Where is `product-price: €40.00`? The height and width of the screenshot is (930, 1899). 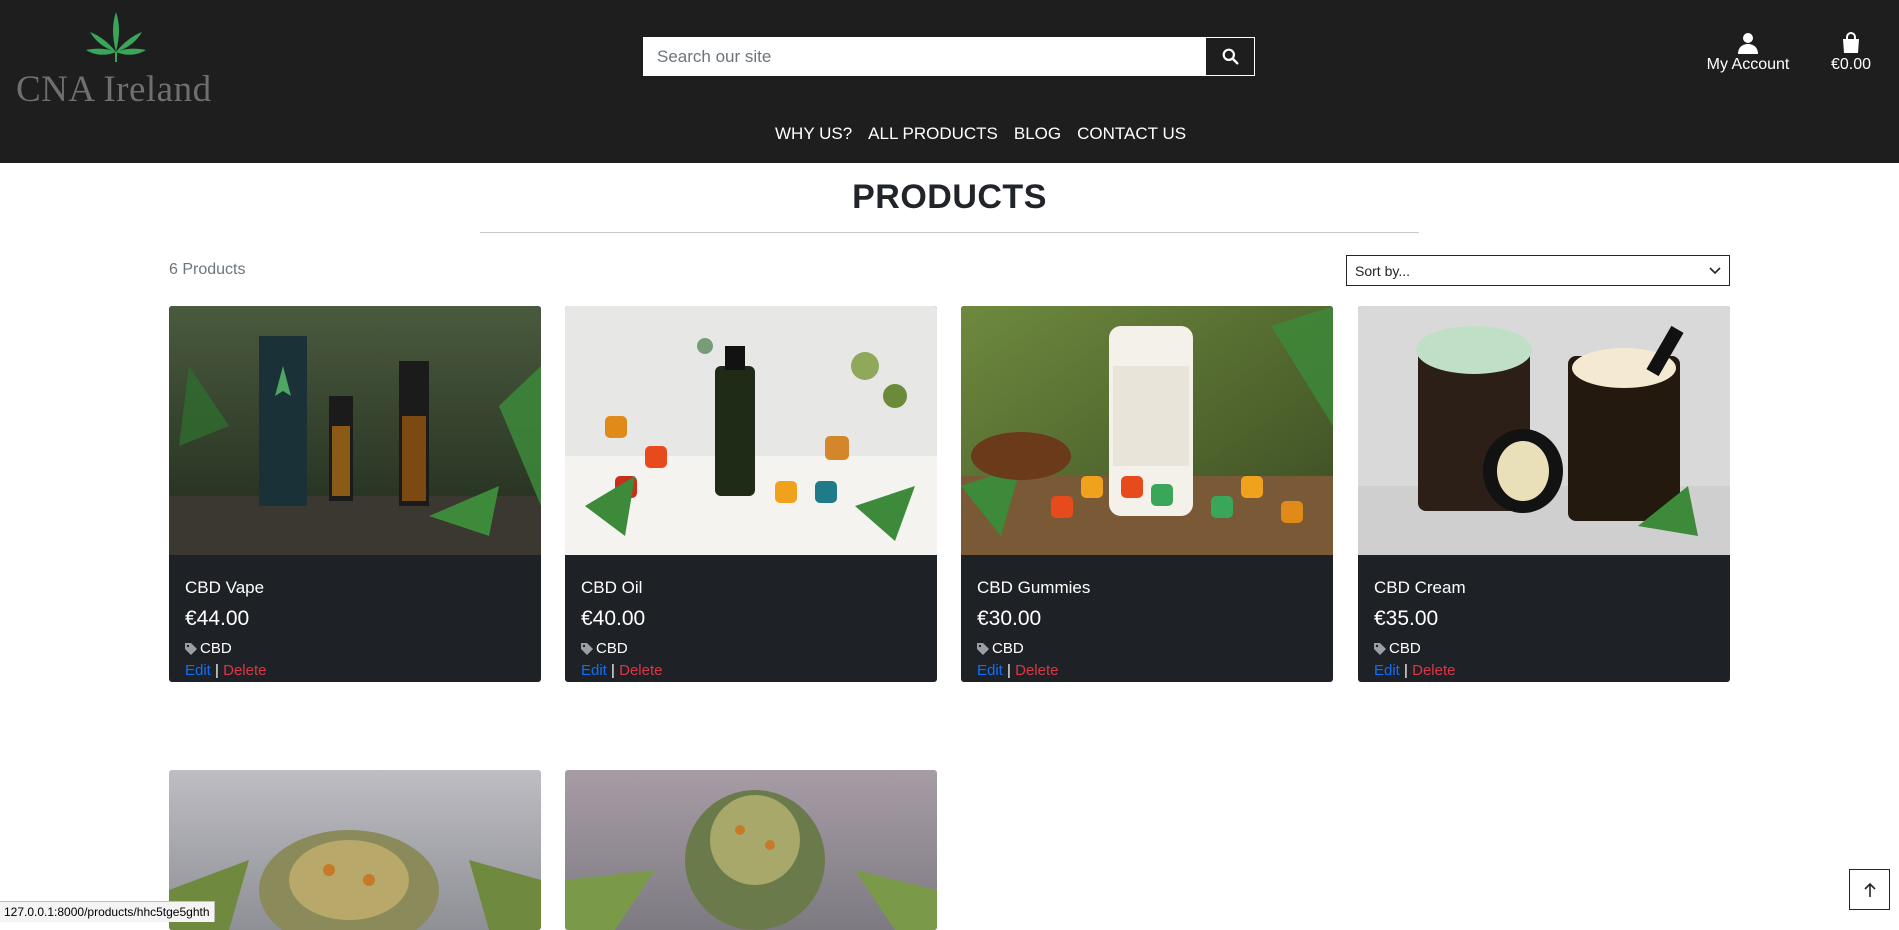
product-price: €40.00 is located at coordinates (613, 618).